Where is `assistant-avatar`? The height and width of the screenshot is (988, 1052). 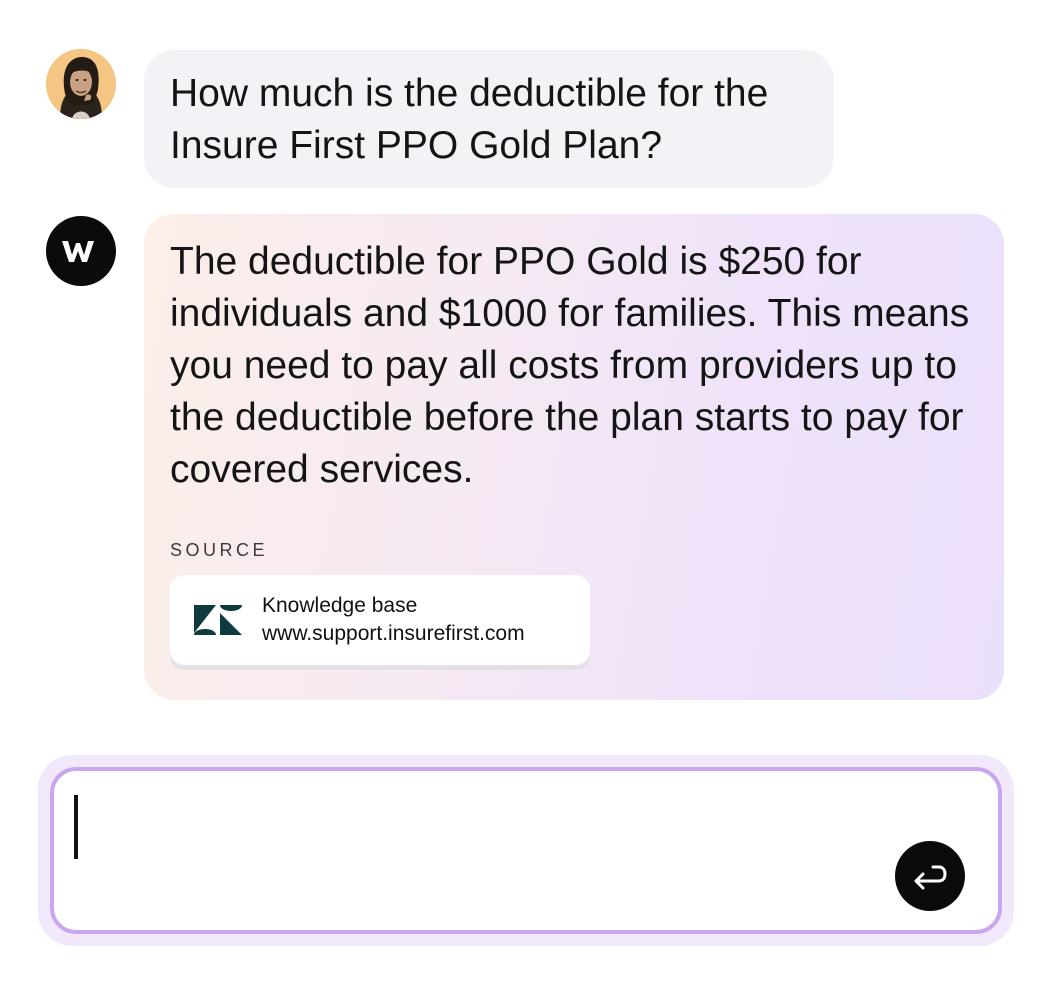 assistant-avatar is located at coordinates (81, 251).